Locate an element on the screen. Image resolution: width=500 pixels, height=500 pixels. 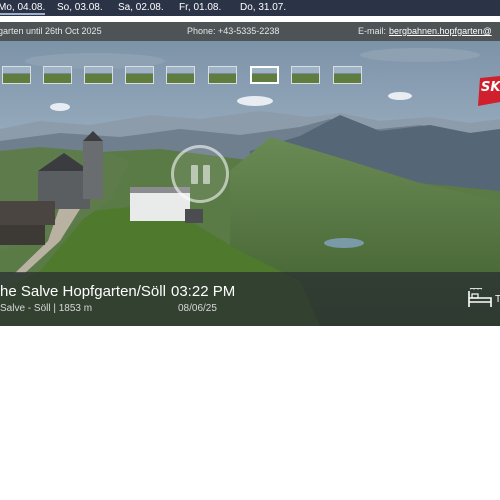
caption-more-label: T is located at coordinates (497, 299).